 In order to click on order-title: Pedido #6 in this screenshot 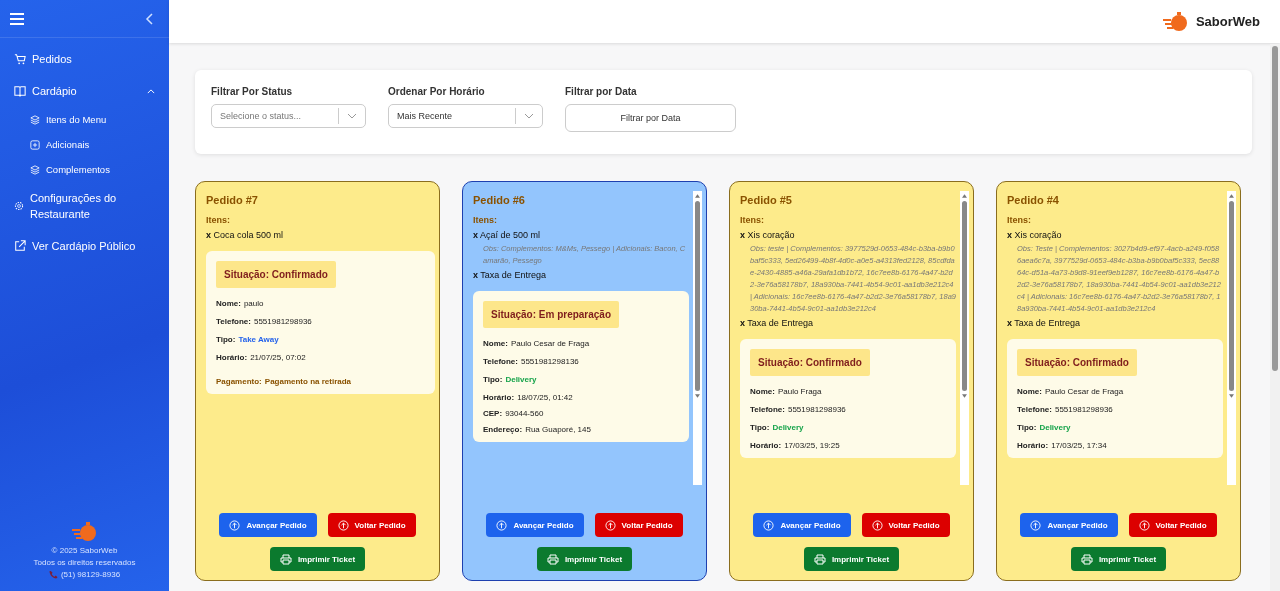, I will do `click(499, 200)`.